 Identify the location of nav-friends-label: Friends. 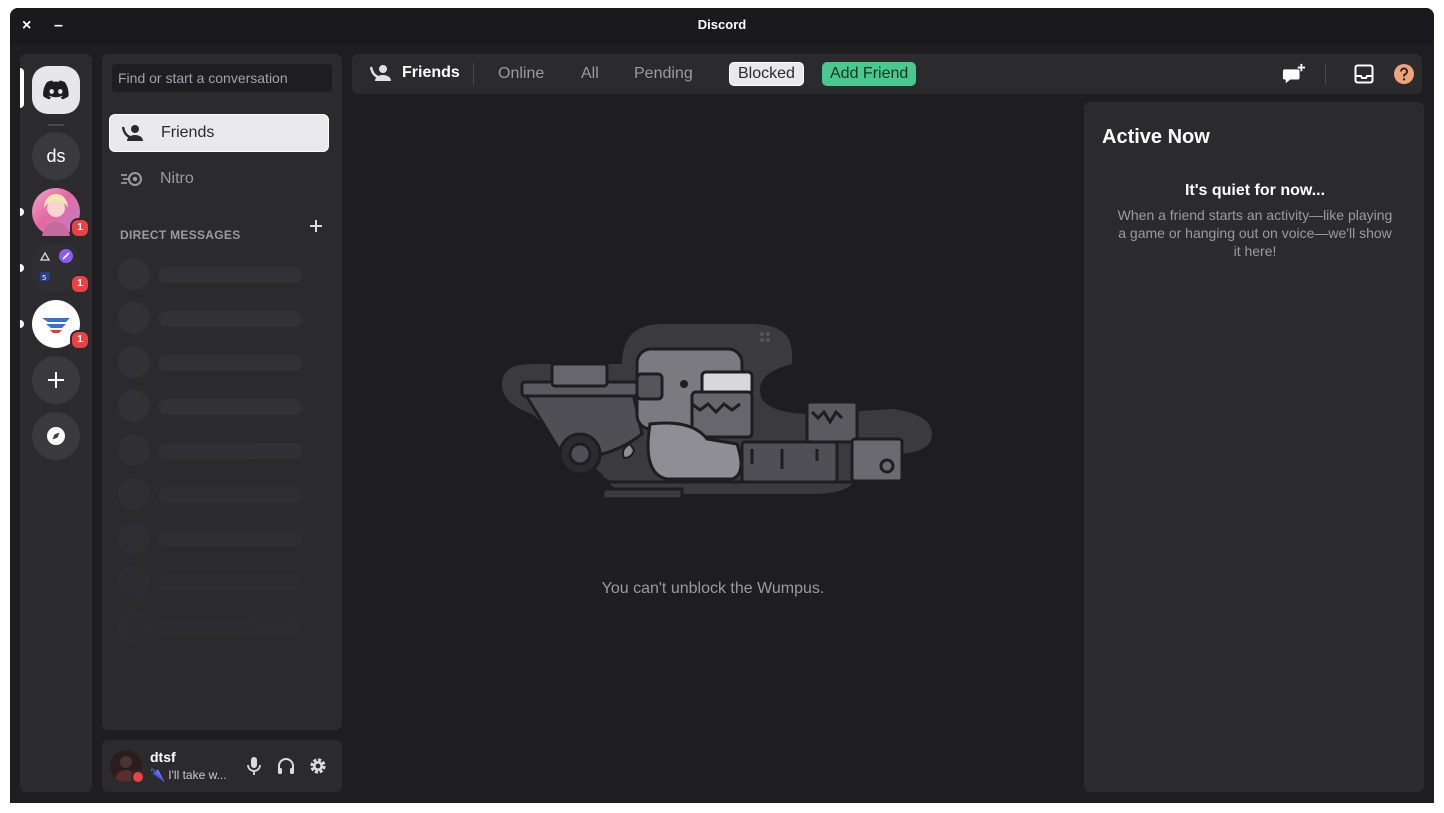
(188, 132).